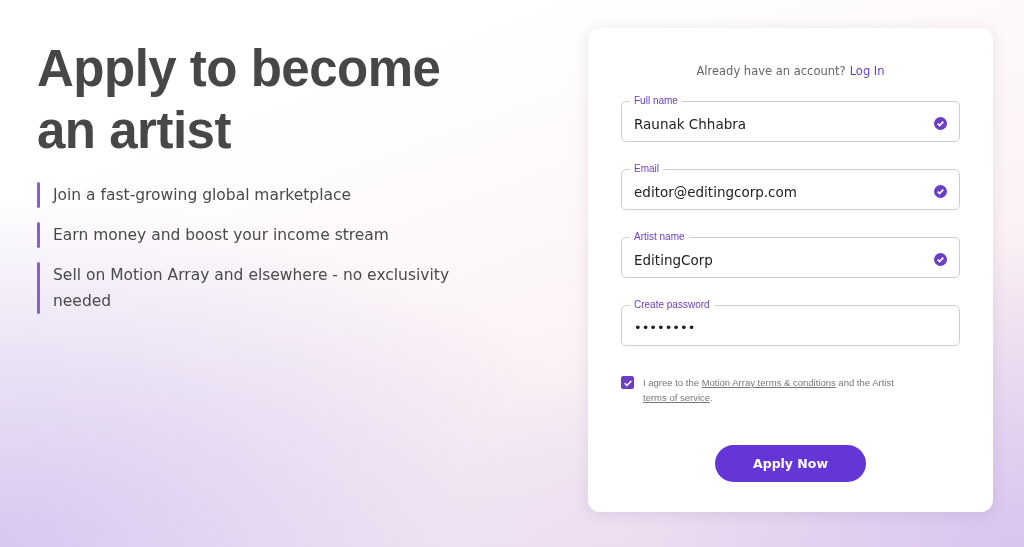 Image resolution: width=1024 pixels, height=547 pixels. What do you see at coordinates (656, 101) in the screenshot?
I see `field-label: Full name` at bounding box center [656, 101].